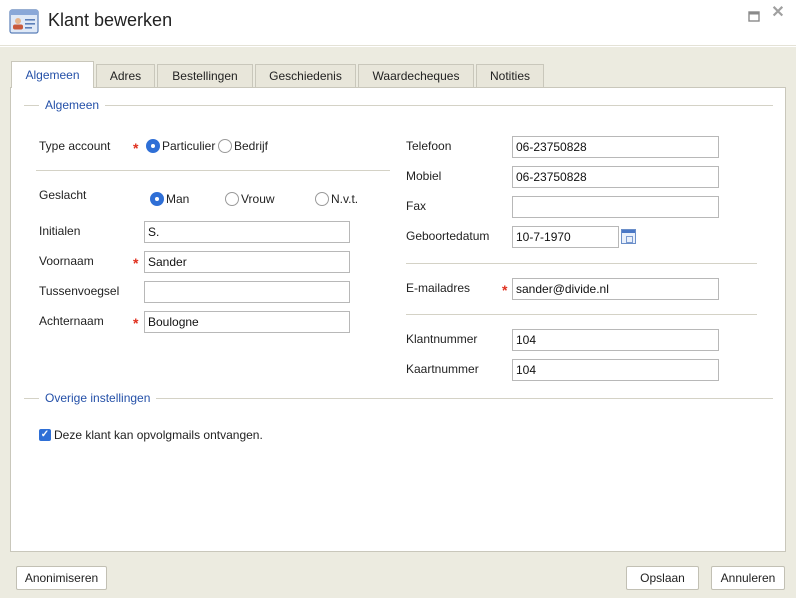  What do you see at coordinates (45, 435) in the screenshot?
I see `followup-mails-checkbox: ✓` at bounding box center [45, 435].